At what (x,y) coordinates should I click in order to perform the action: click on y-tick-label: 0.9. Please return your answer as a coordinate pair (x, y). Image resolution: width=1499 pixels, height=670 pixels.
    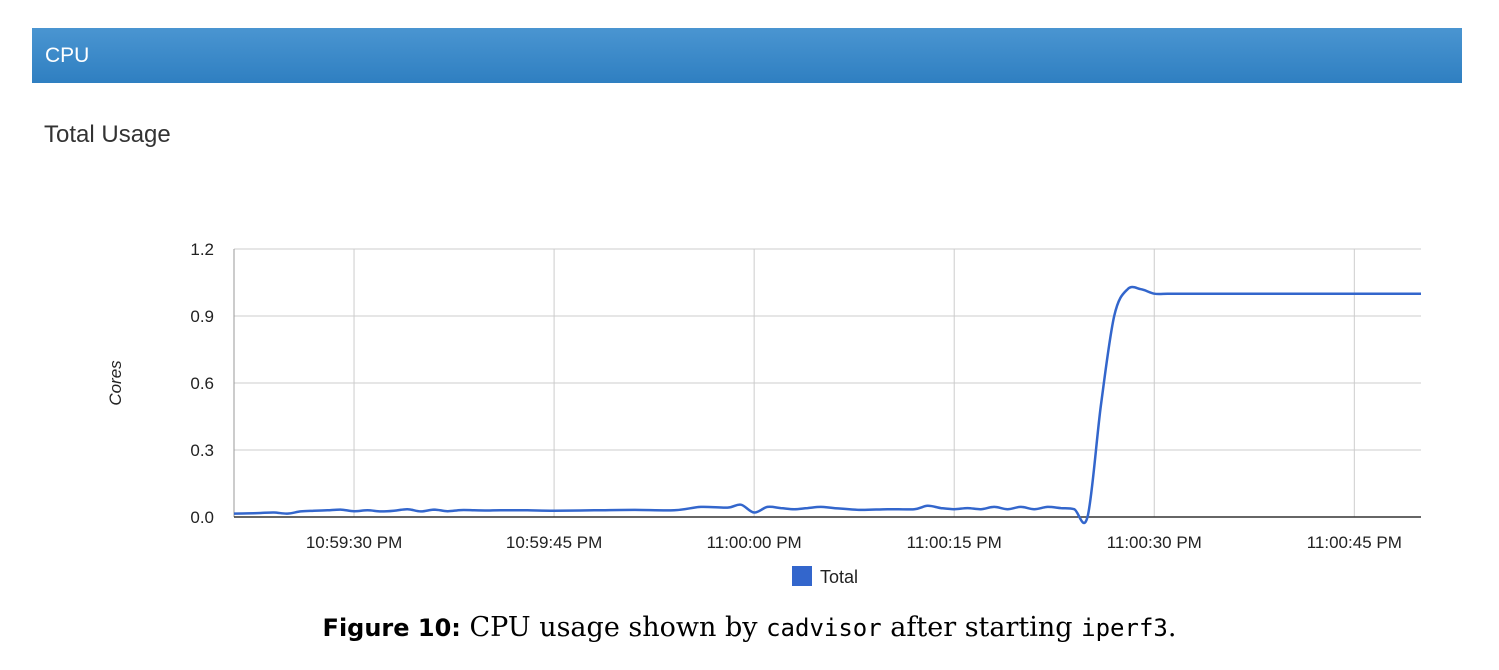
    Looking at the image, I should click on (202, 316).